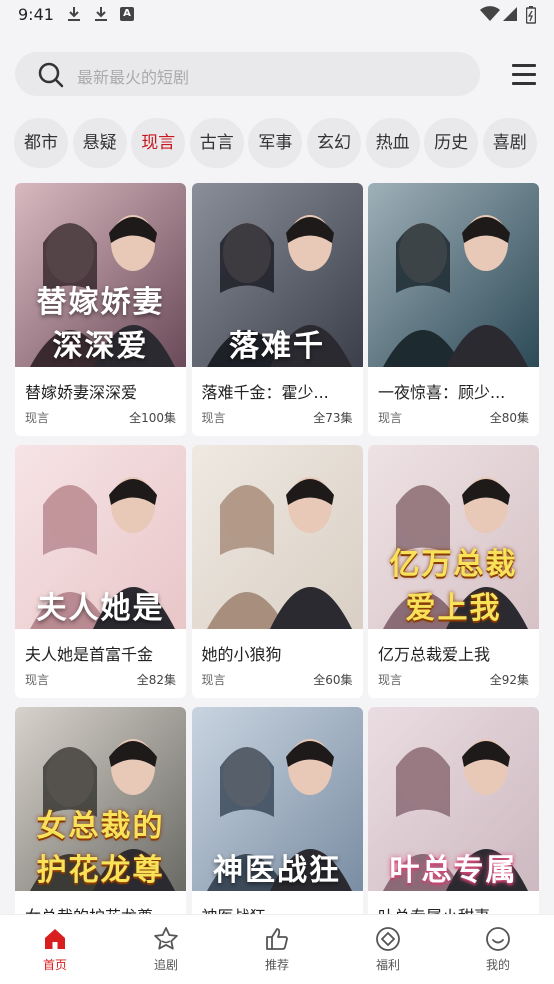  Describe the element at coordinates (51, 77) in the screenshot. I see `search-icon` at that location.